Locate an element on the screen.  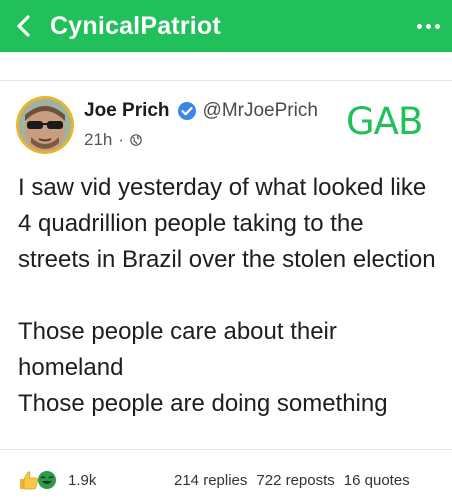
avatar-photo is located at coordinates (45, 125).